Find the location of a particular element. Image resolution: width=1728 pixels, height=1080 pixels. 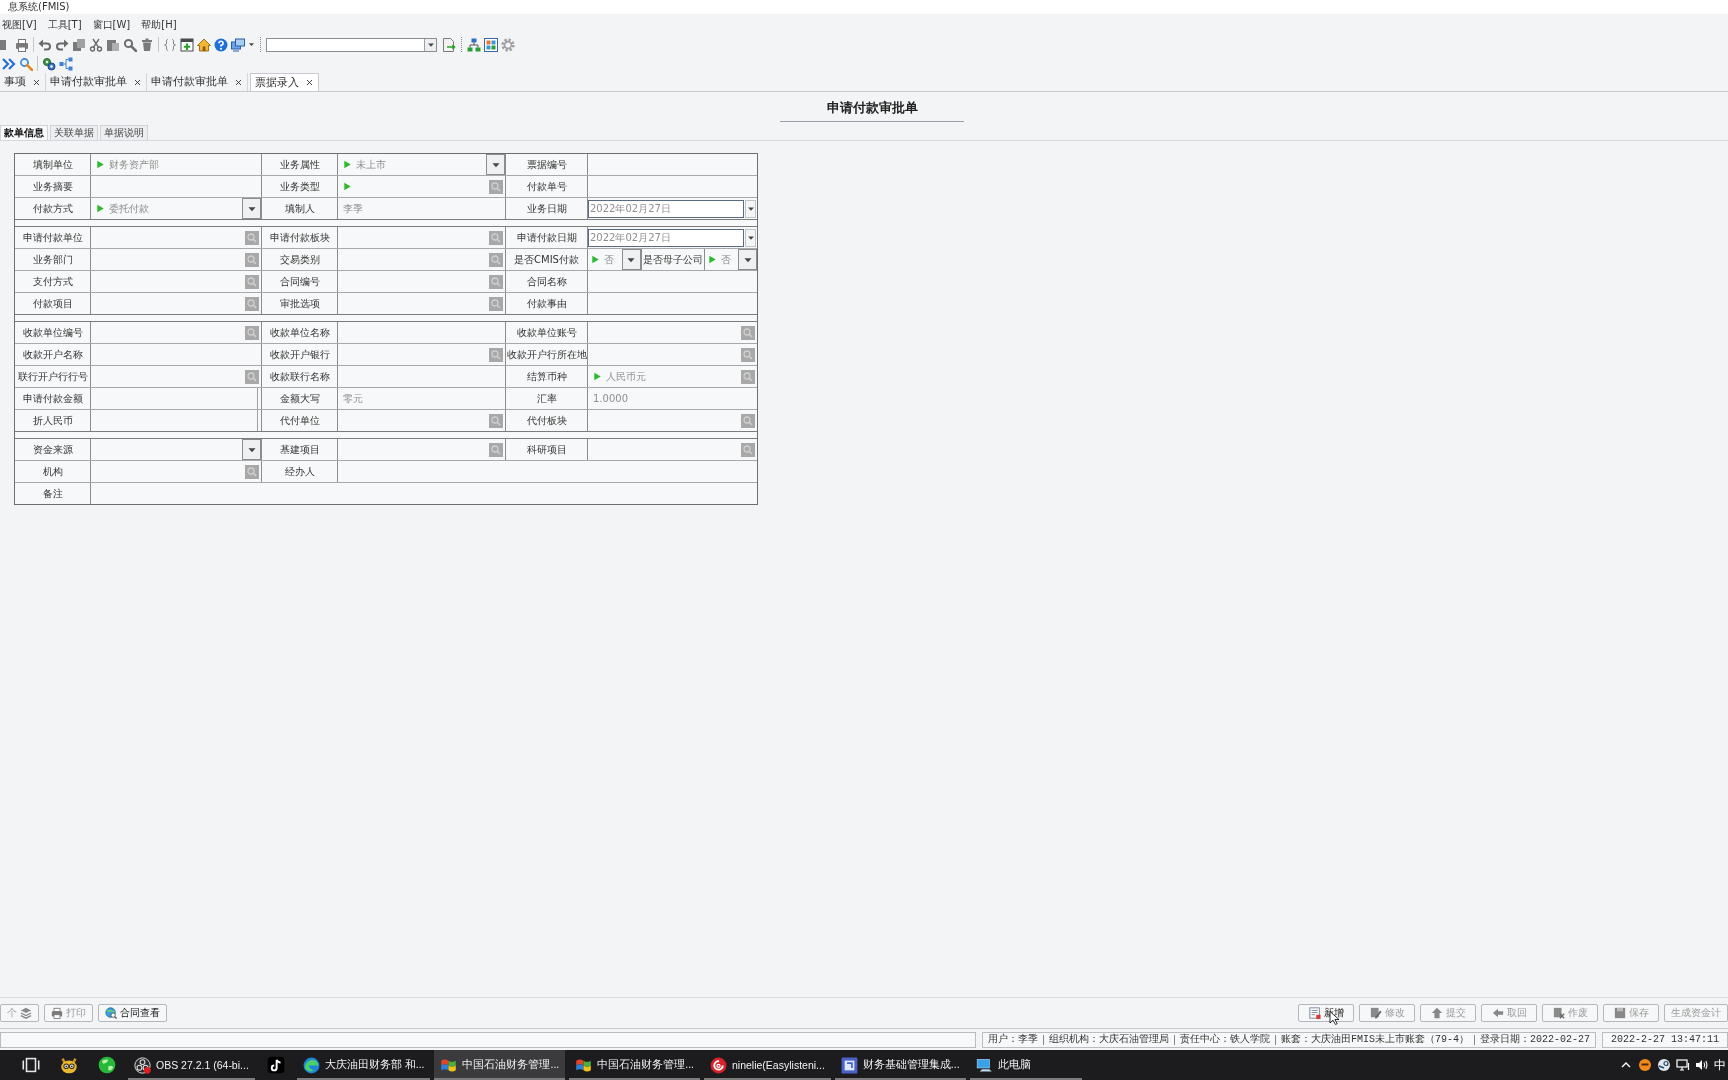

menu-item: 帮助[H] is located at coordinates (159, 24).